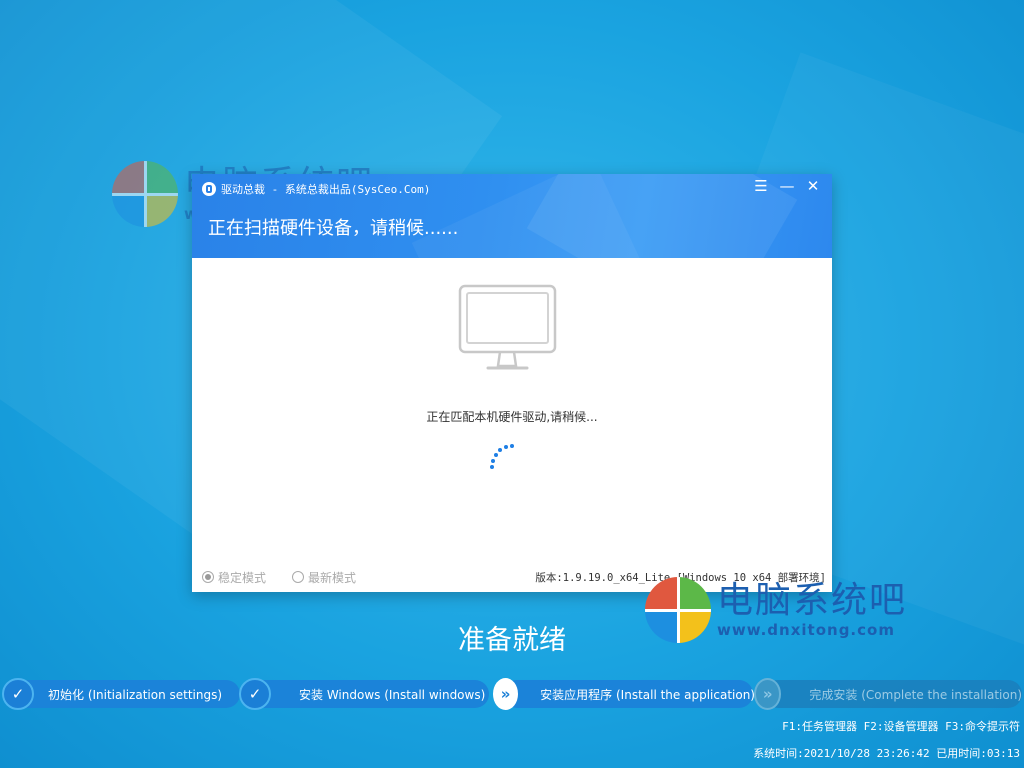 The image size is (1024, 768). What do you see at coordinates (298, 577) in the screenshot?
I see `radio-unselected-icon` at bounding box center [298, 577].